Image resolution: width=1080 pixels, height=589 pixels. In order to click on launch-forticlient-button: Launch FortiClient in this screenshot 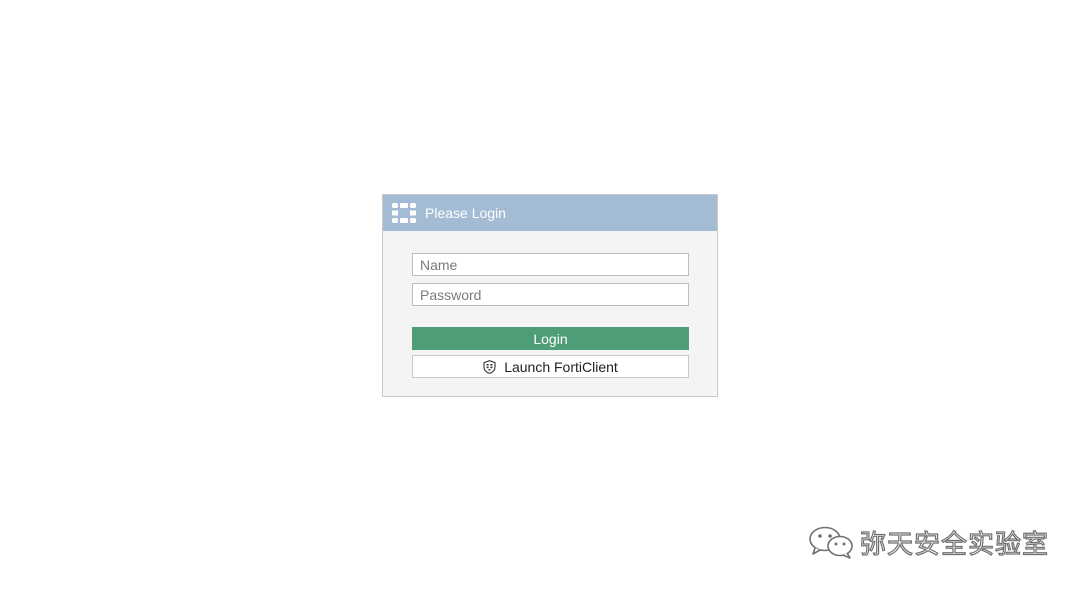, I will do `click(550, 366)`.